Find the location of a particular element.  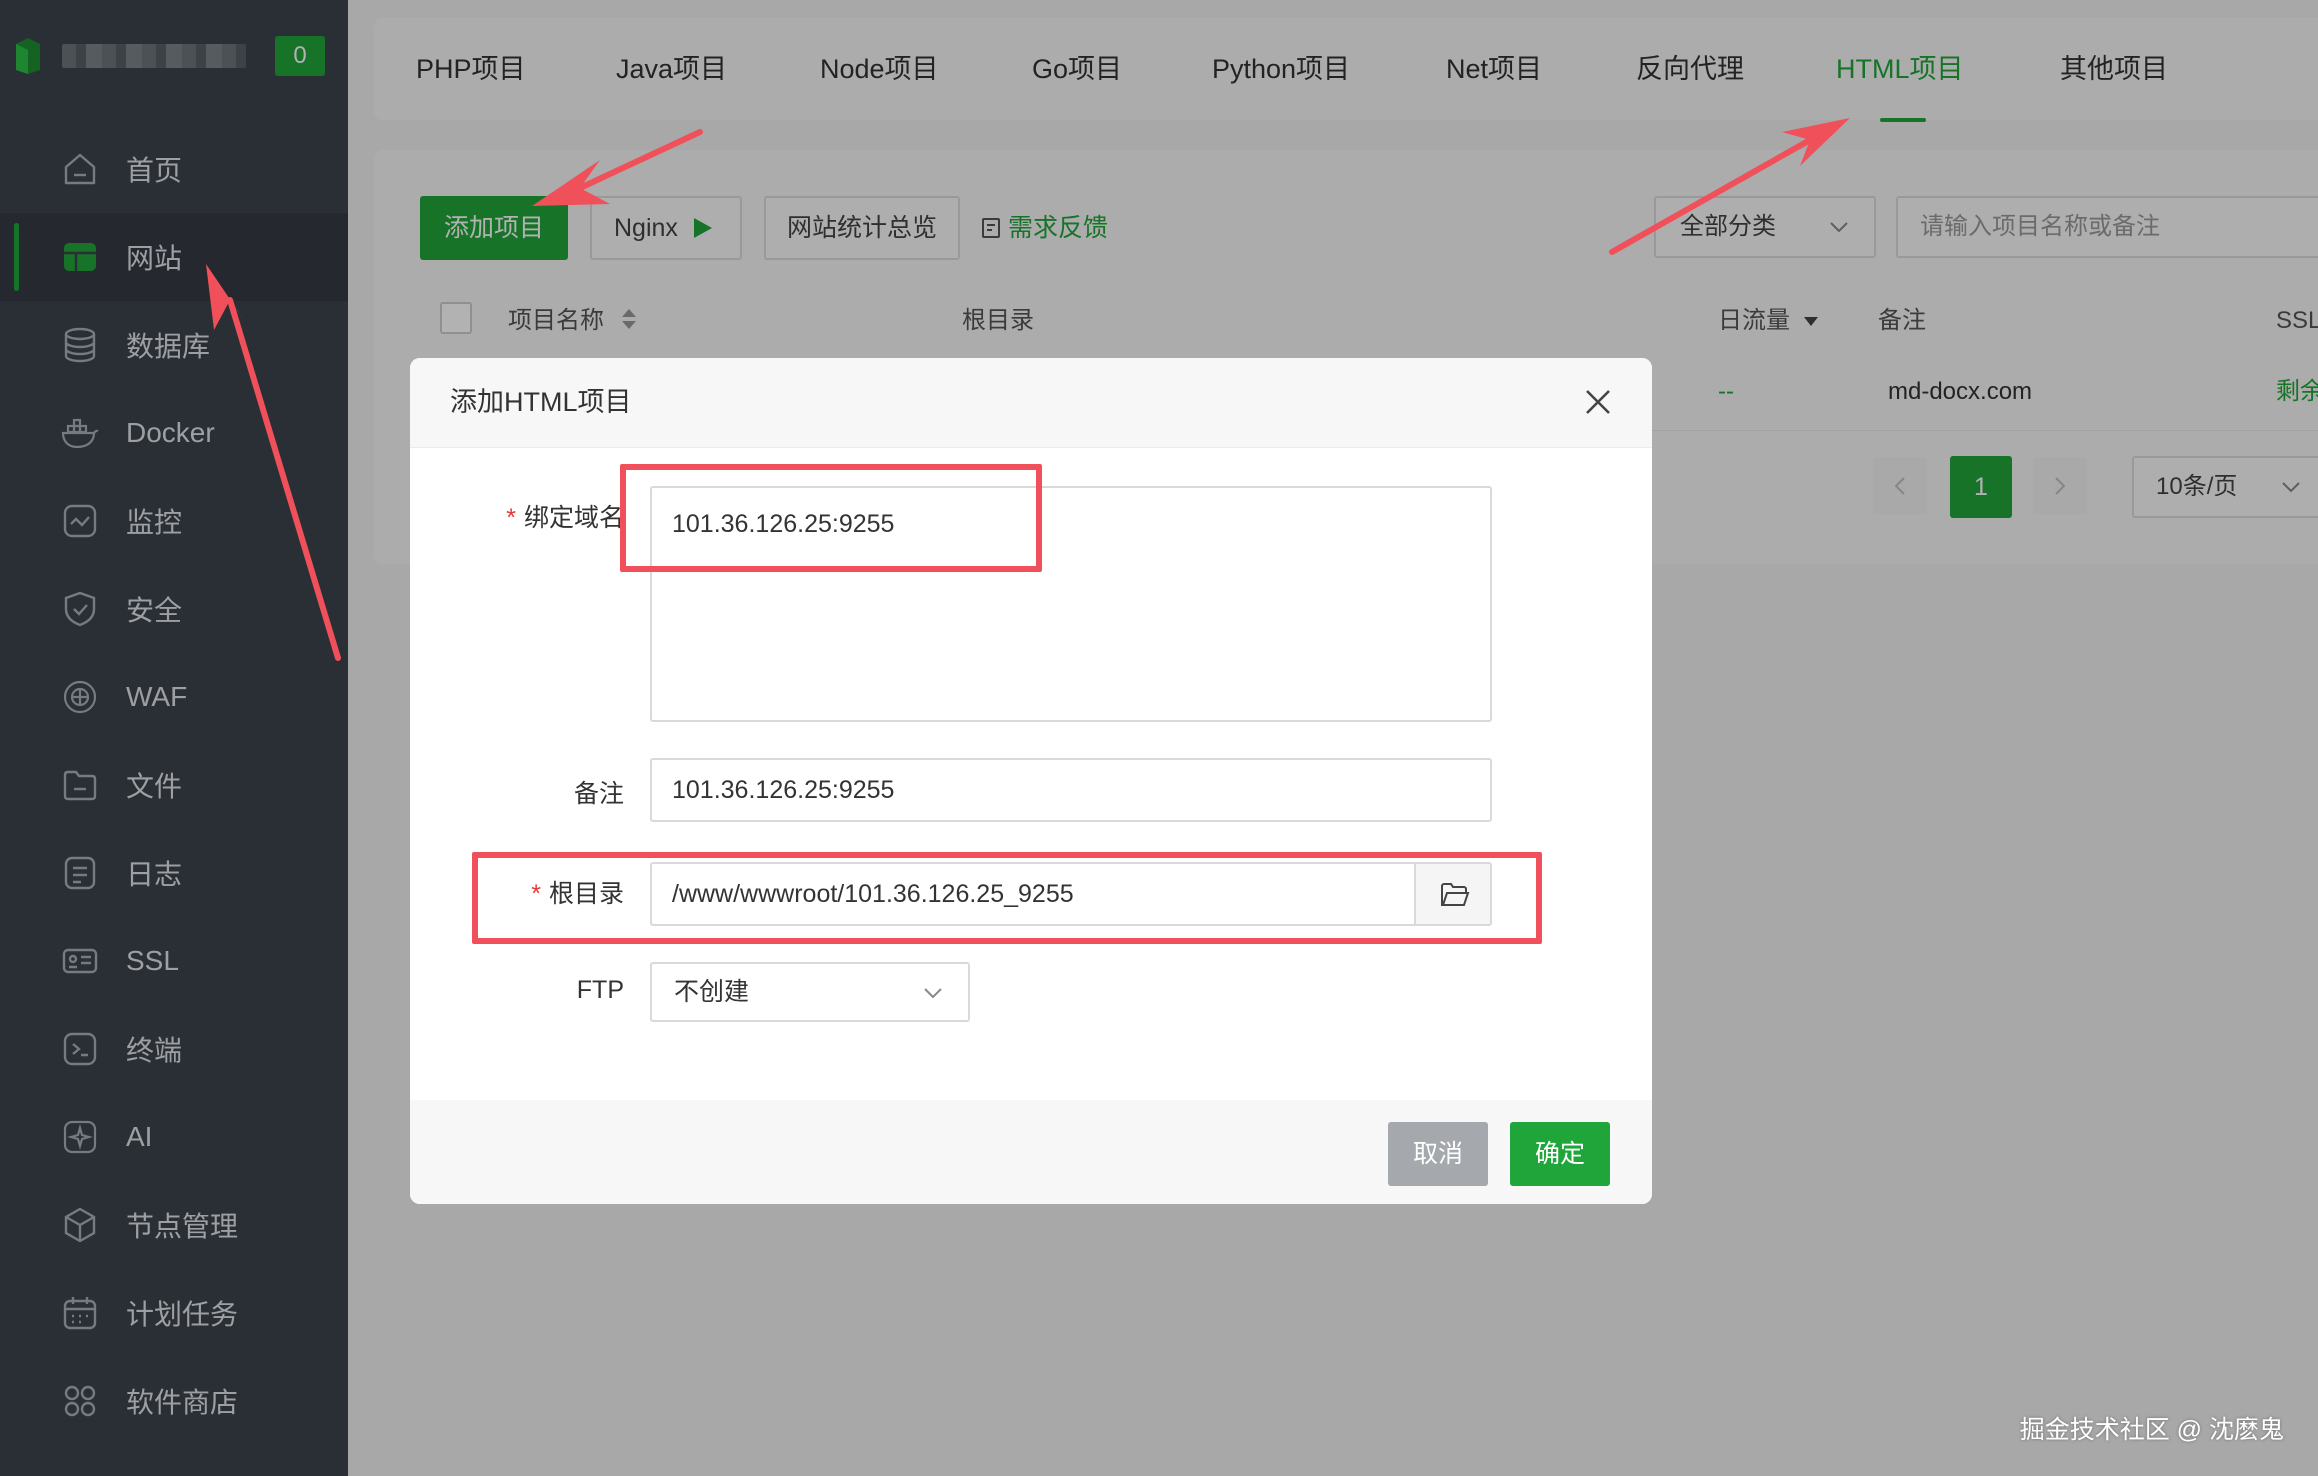

close-icon is located at coordinates (1598, 402).